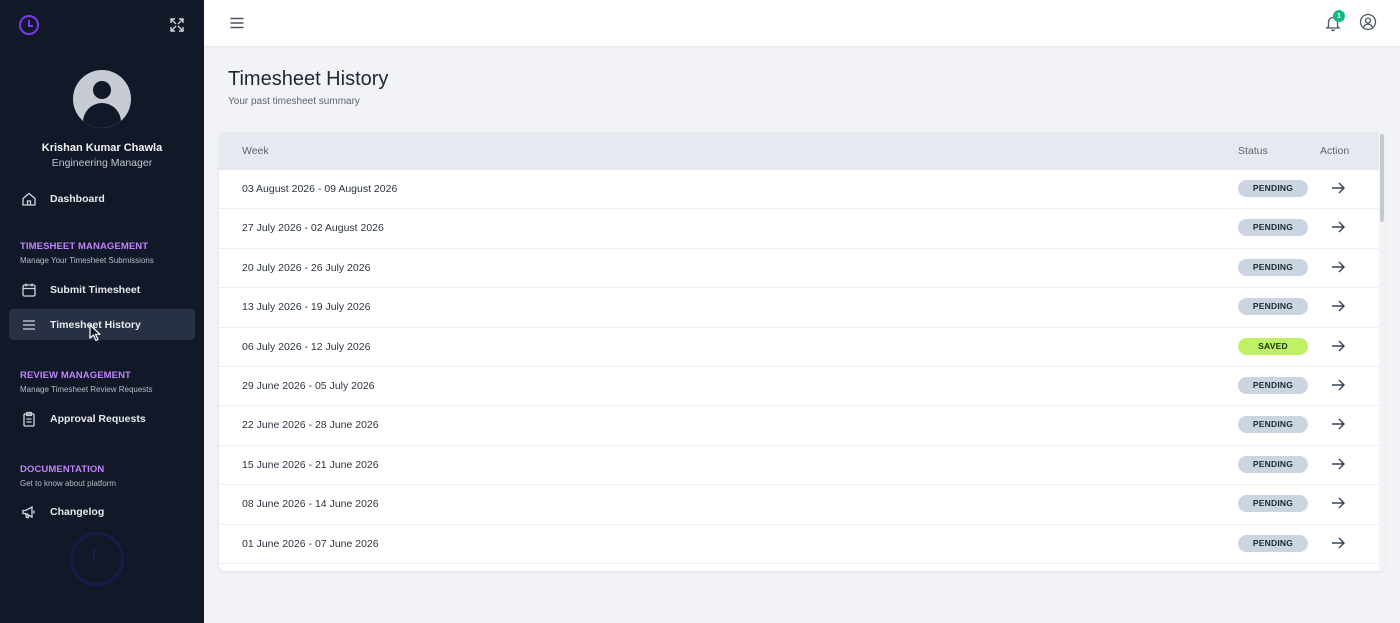  What do you see at coordinates (102, 99) in the screenshot?
I see `avatar` at bounding box center [102, 99].